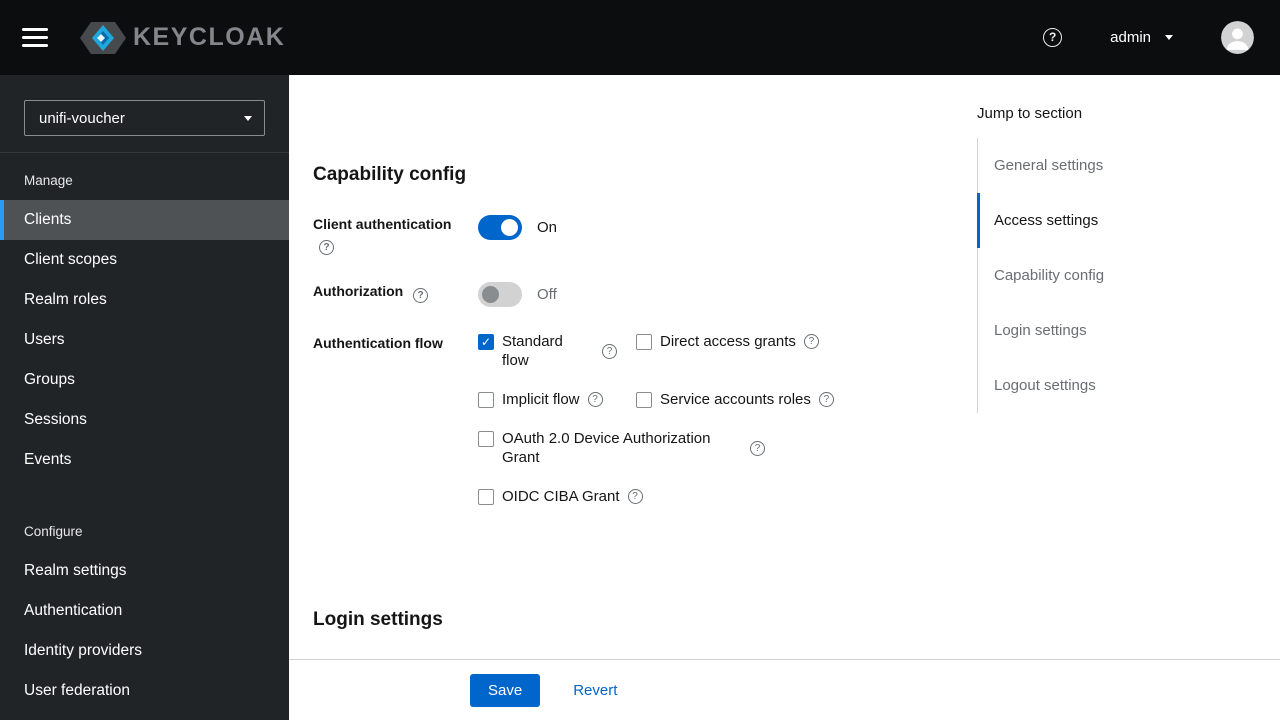 Image resolution: width=1280 pixels, height=720 pixels. I want to click on sidebar-item-clients: Clients, so click(144, 220).